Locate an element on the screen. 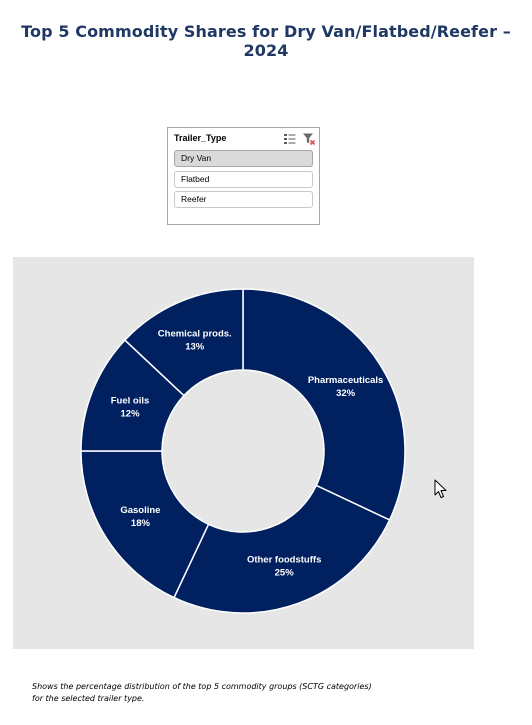  multi-select-icon is located at coordinates (290, 139).